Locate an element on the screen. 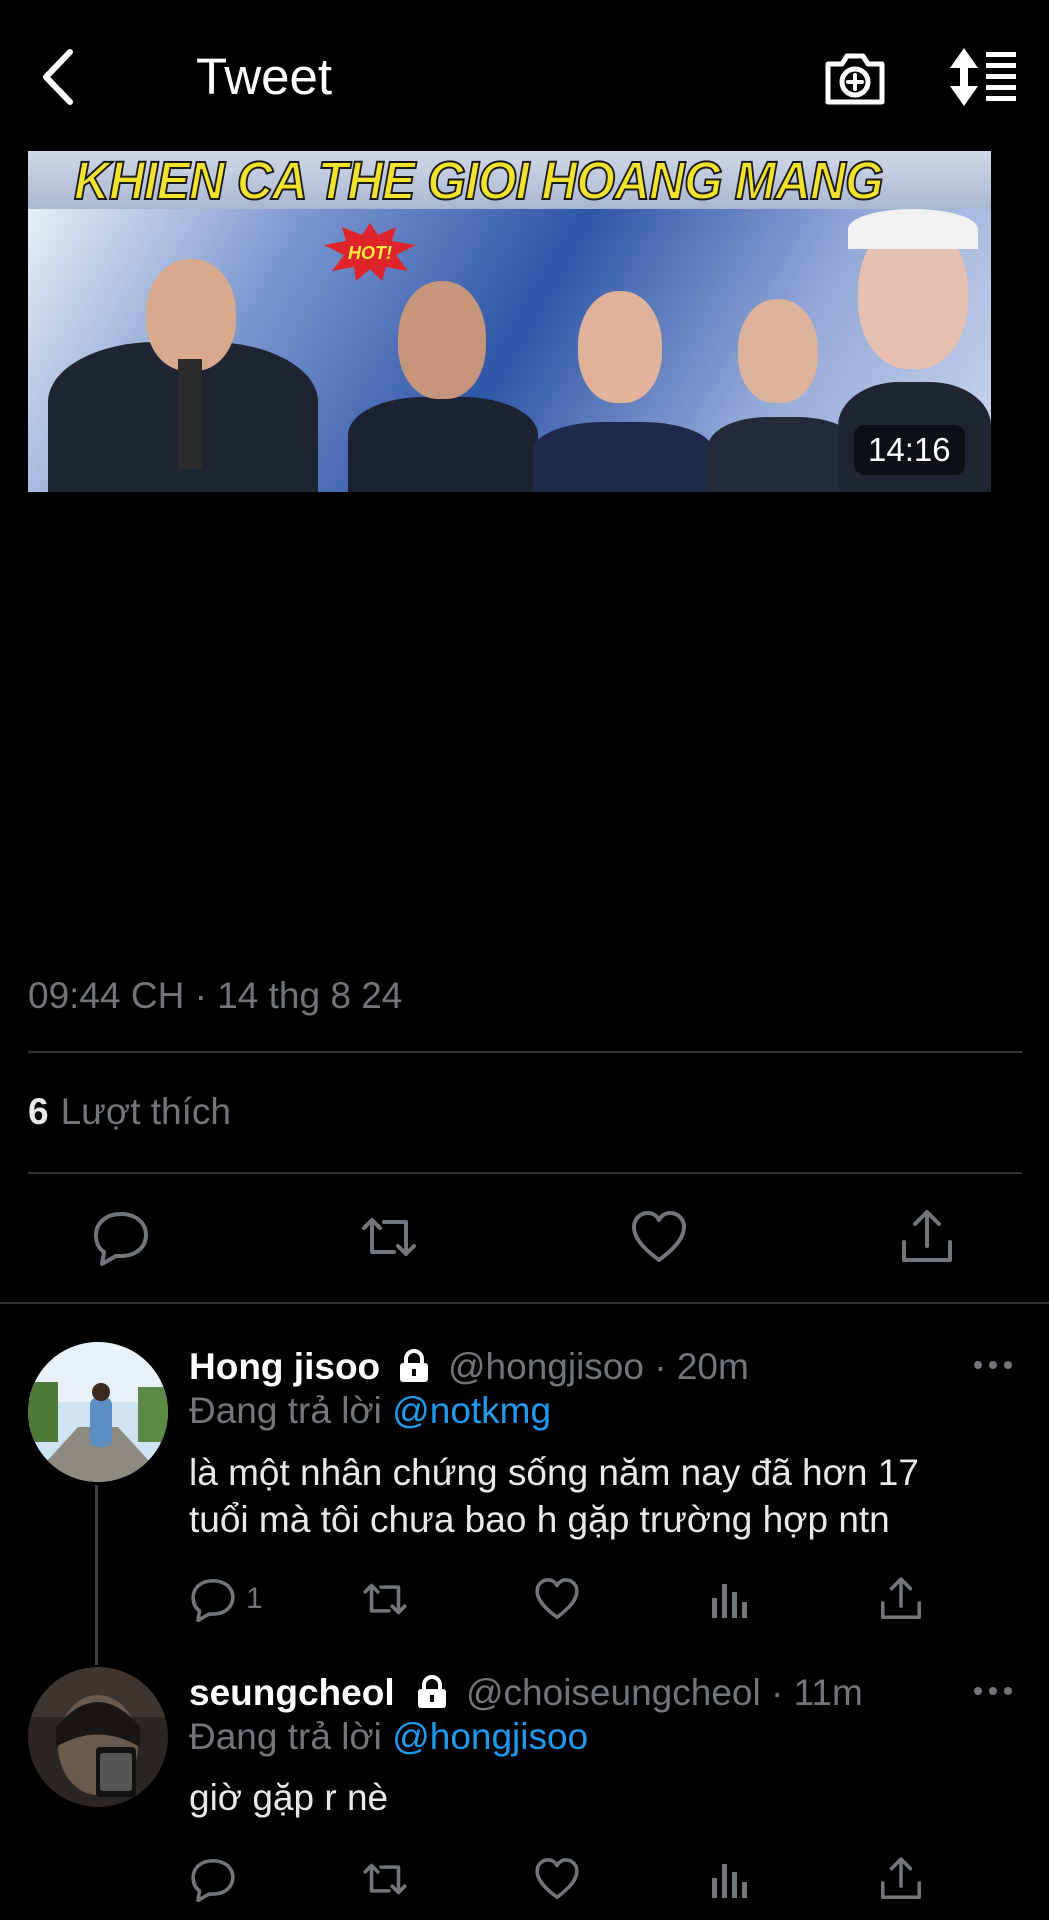  likes-count: 6 Lượt thích is located at coordinates (129, 1112).